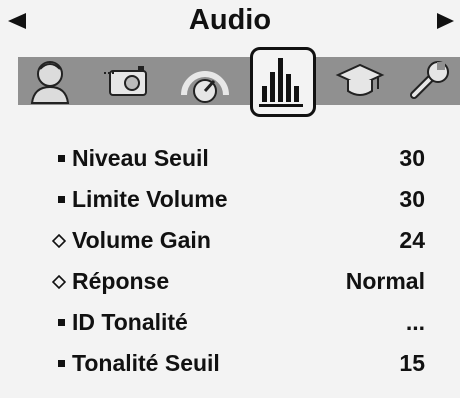 The width and height of the screenshot is (460, 398). Describe the element at coordinates (230, 365) in the screenshot. I see `menu-item-tonalite-seuil: Tonalité Seuil 15` at that location.